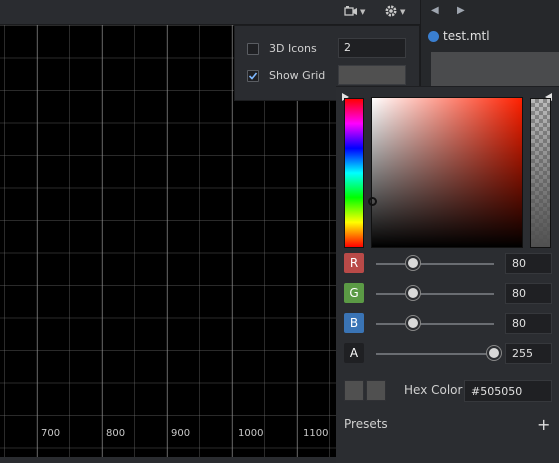  I want to click on show-grid-label: Show Grid, so click(297, 75).